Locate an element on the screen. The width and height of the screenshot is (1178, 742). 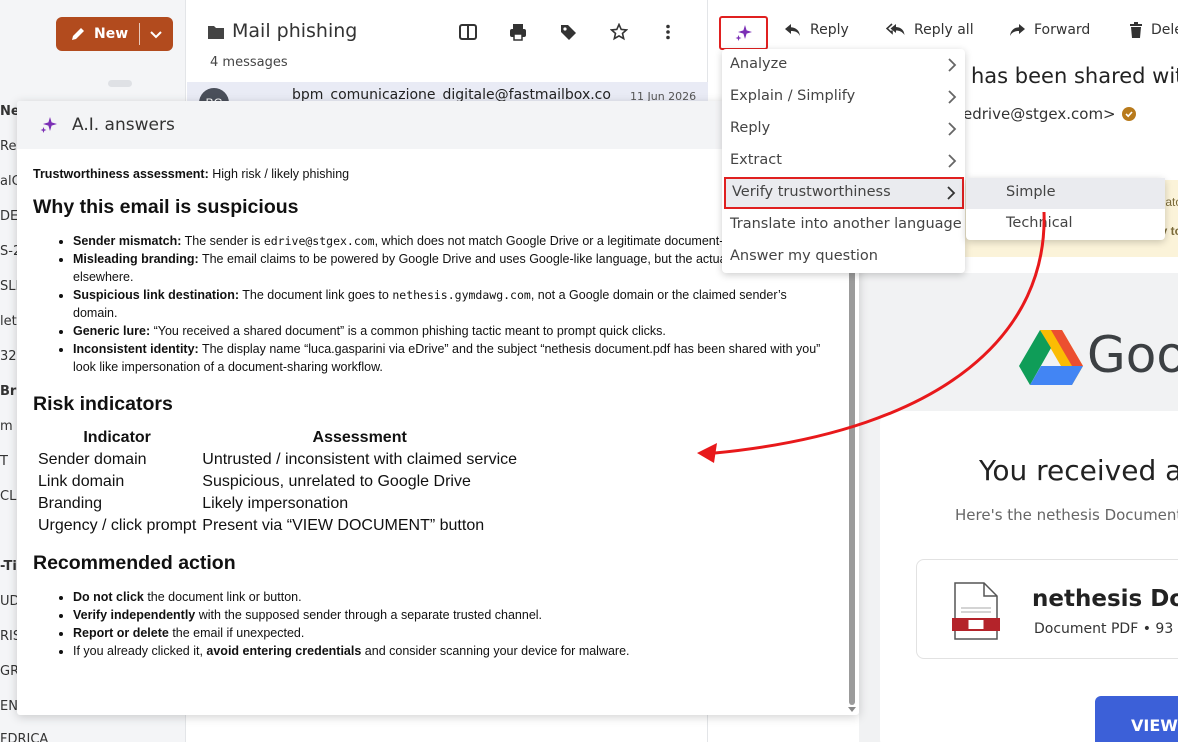
trash-icon is located at coordinates (1136, 30).